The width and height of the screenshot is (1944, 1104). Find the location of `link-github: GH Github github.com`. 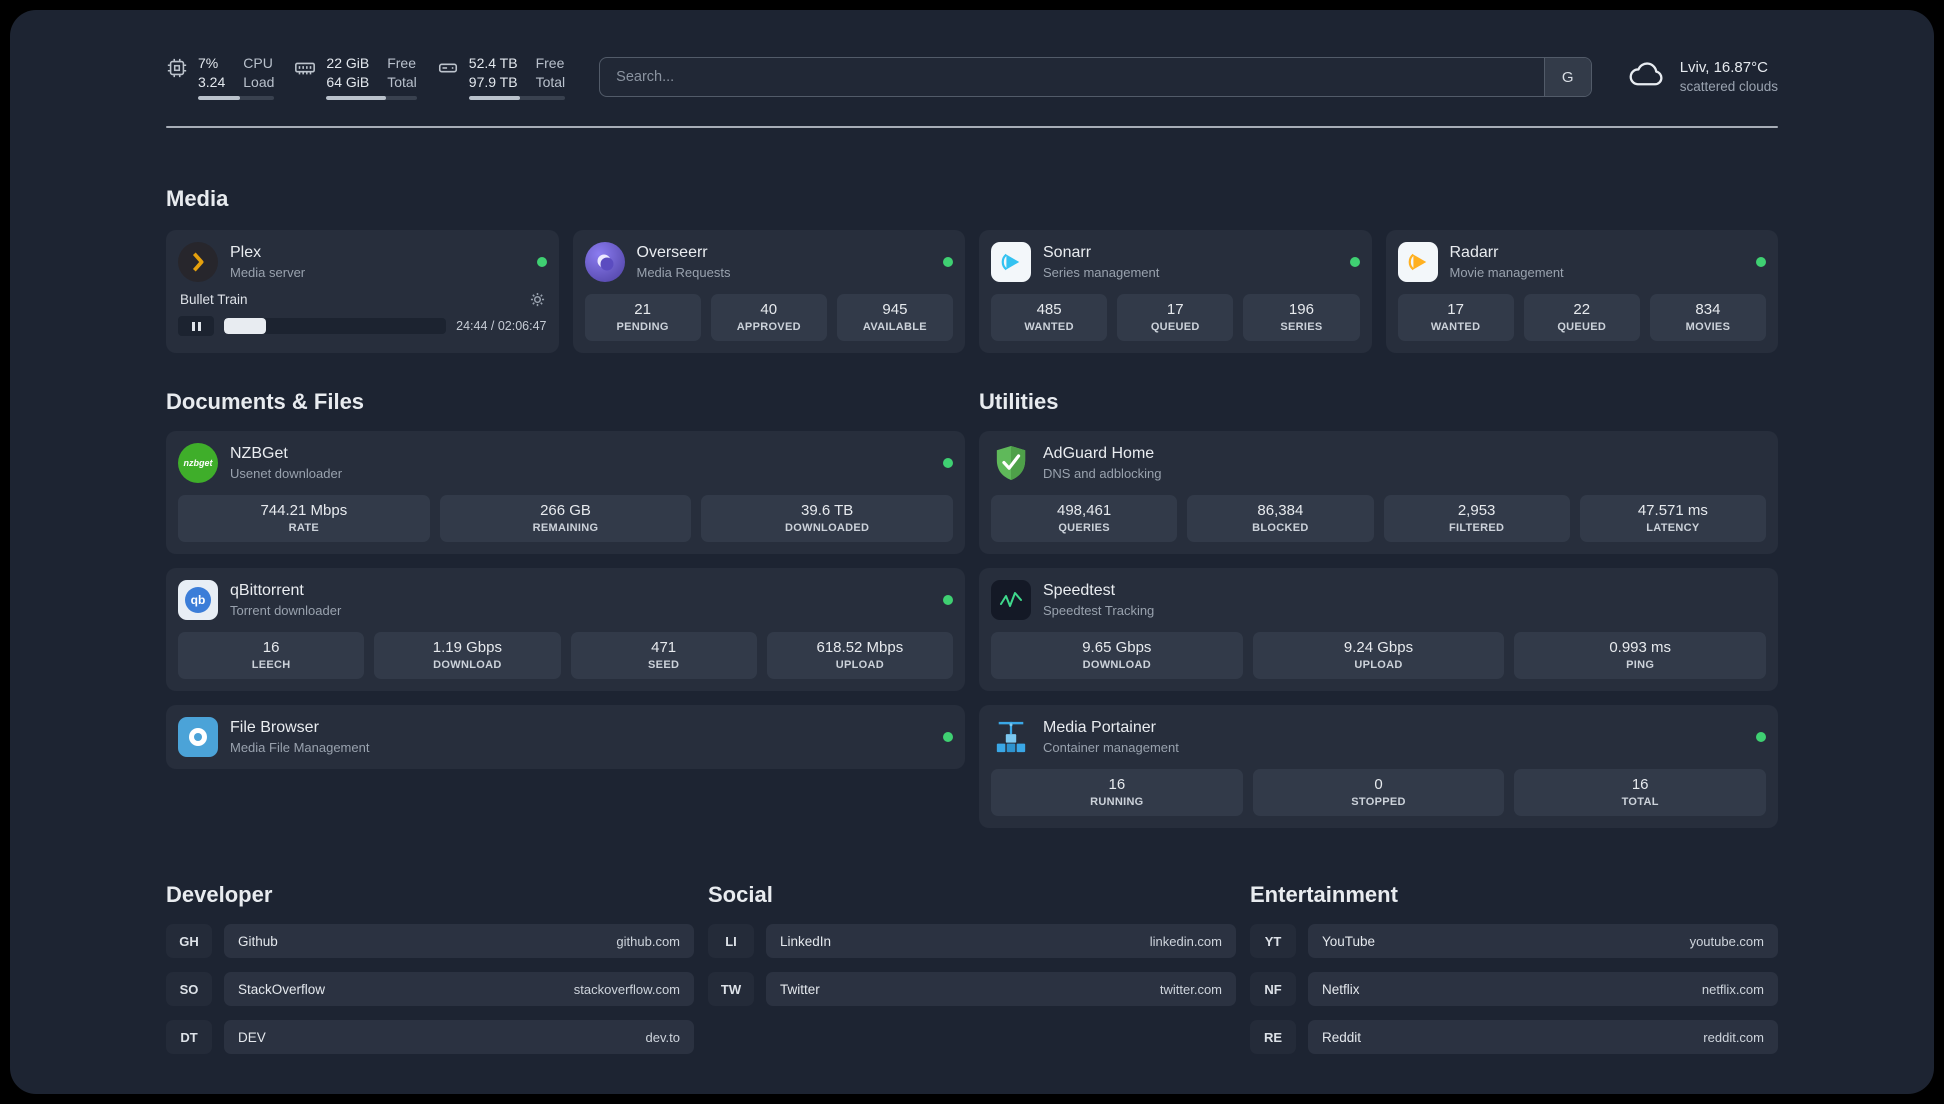

link-github: GH Github github.com is located at coordinates (430, 941).